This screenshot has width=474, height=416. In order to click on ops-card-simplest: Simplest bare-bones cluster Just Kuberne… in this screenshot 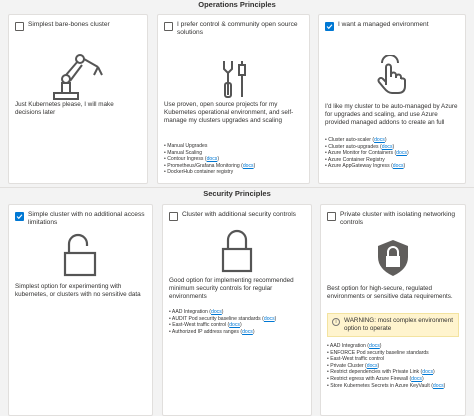, I will do `click(78, 99)`.